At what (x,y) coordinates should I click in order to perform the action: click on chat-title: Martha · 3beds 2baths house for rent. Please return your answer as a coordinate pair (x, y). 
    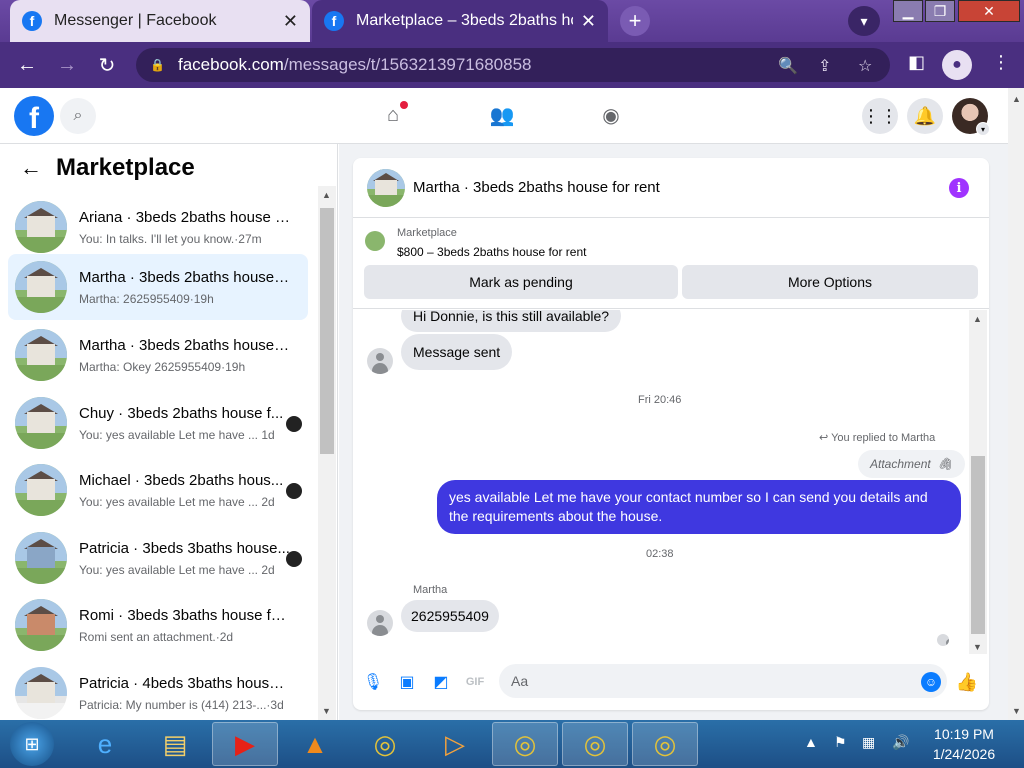
    Looking at the image, I should click on (536, 187).